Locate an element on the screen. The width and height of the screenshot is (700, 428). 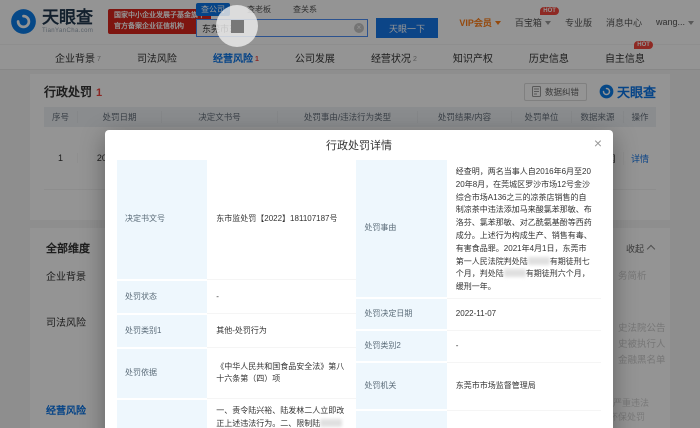
field-value-penalty-authority: 东莞市市场监督管理局 is located at coordinates (523, 386).